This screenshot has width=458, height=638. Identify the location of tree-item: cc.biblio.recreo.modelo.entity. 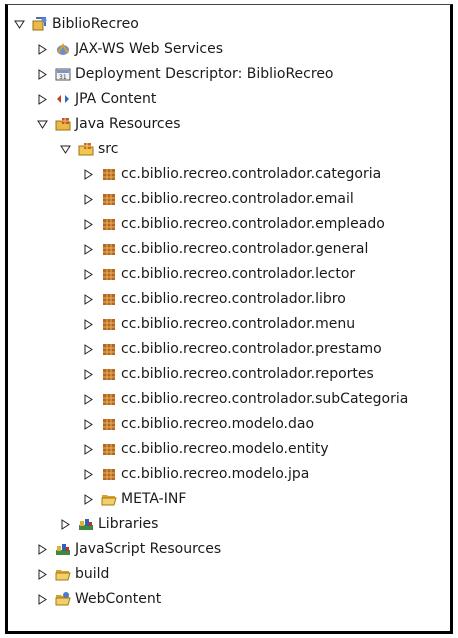
(206, 449).